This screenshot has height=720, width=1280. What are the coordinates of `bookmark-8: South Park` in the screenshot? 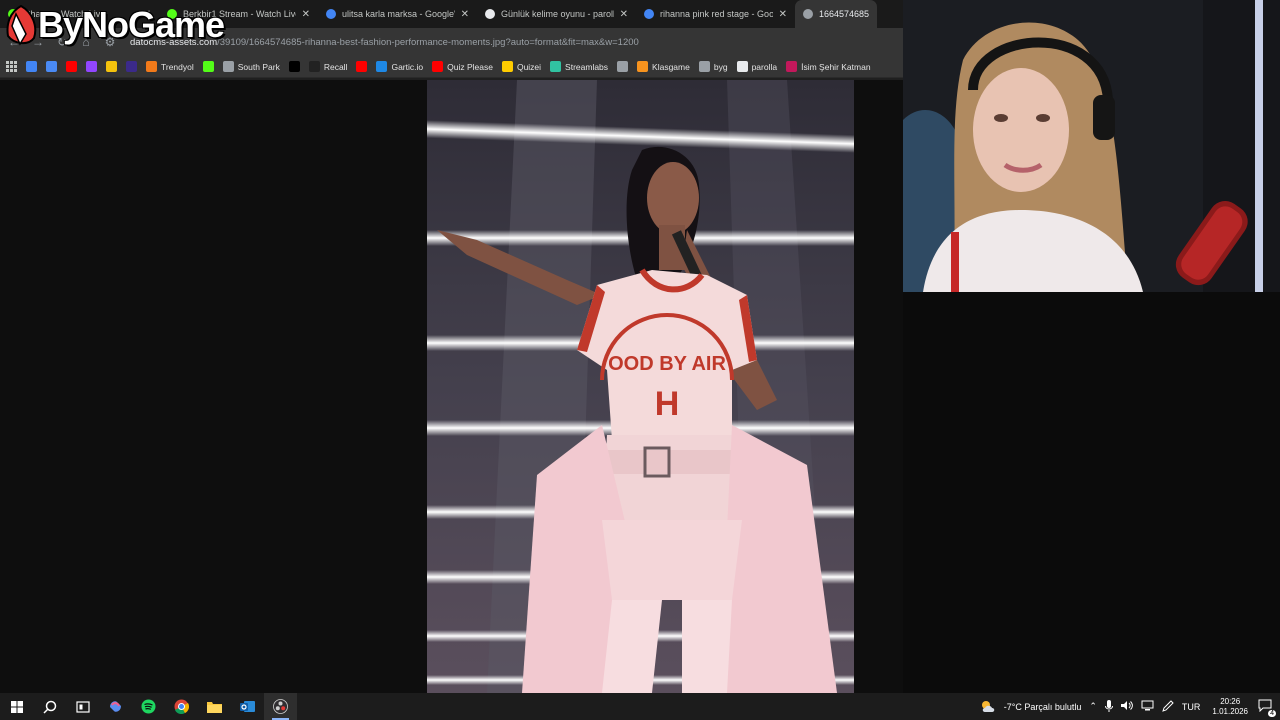 It's located at (251, 66).